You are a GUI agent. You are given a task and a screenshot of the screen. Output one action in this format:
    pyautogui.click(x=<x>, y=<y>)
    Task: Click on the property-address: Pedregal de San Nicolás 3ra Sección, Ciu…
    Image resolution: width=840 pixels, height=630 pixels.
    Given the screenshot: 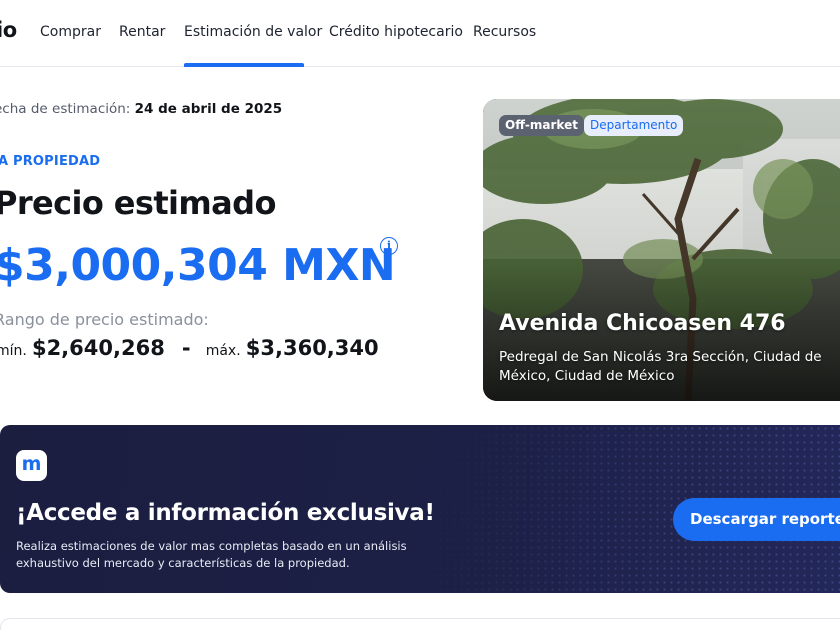 What is the action you would take?
    pyautogui.click(x=660, y=366)
    